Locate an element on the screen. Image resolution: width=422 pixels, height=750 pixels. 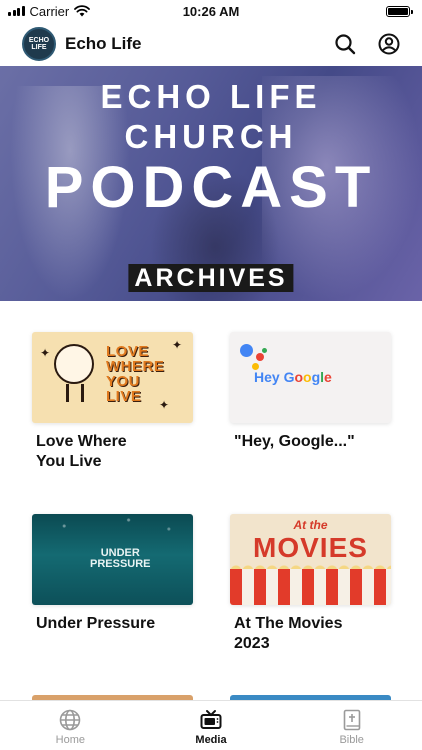
thumbnail-text: LOVE WHERE YOU LIVE is located at coordinates (135, 374).